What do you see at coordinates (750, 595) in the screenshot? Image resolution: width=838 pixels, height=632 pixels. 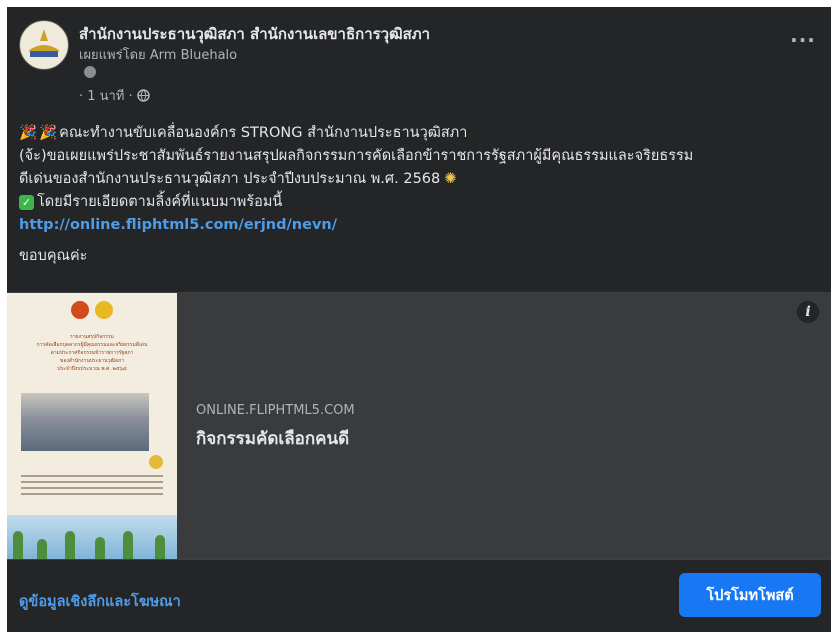 I see `boost-post-button: โปรโมทโพสต์` at bounding box center [750, 595].